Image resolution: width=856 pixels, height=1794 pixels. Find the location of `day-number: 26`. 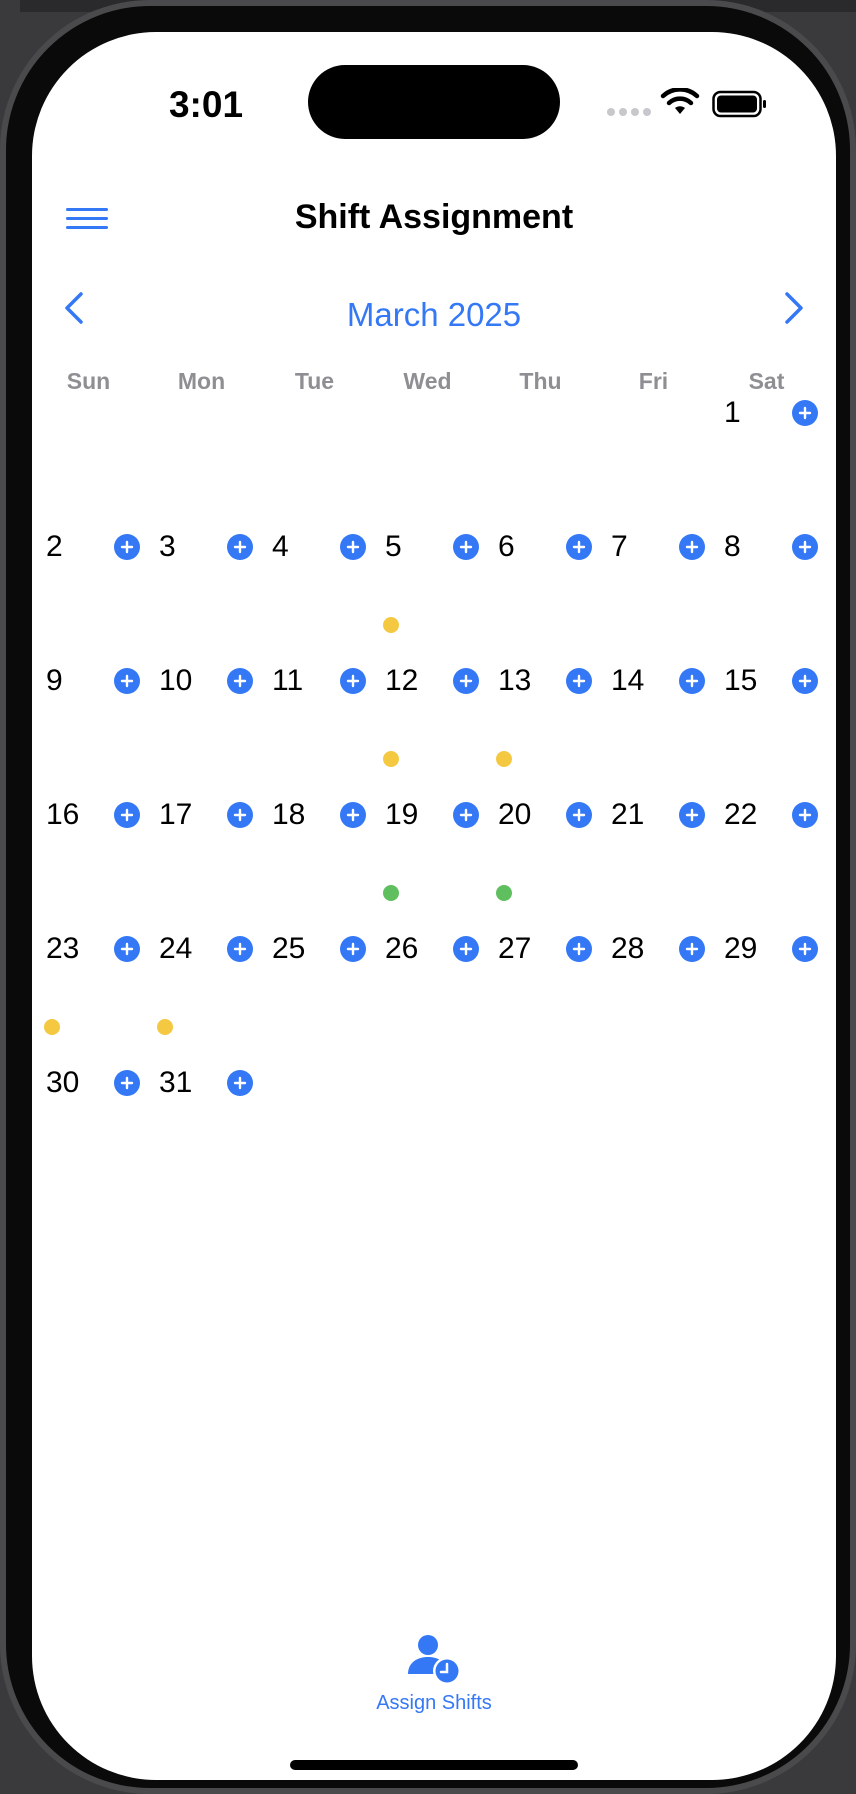

day-number: 26 is located at coordinates (402, 948).